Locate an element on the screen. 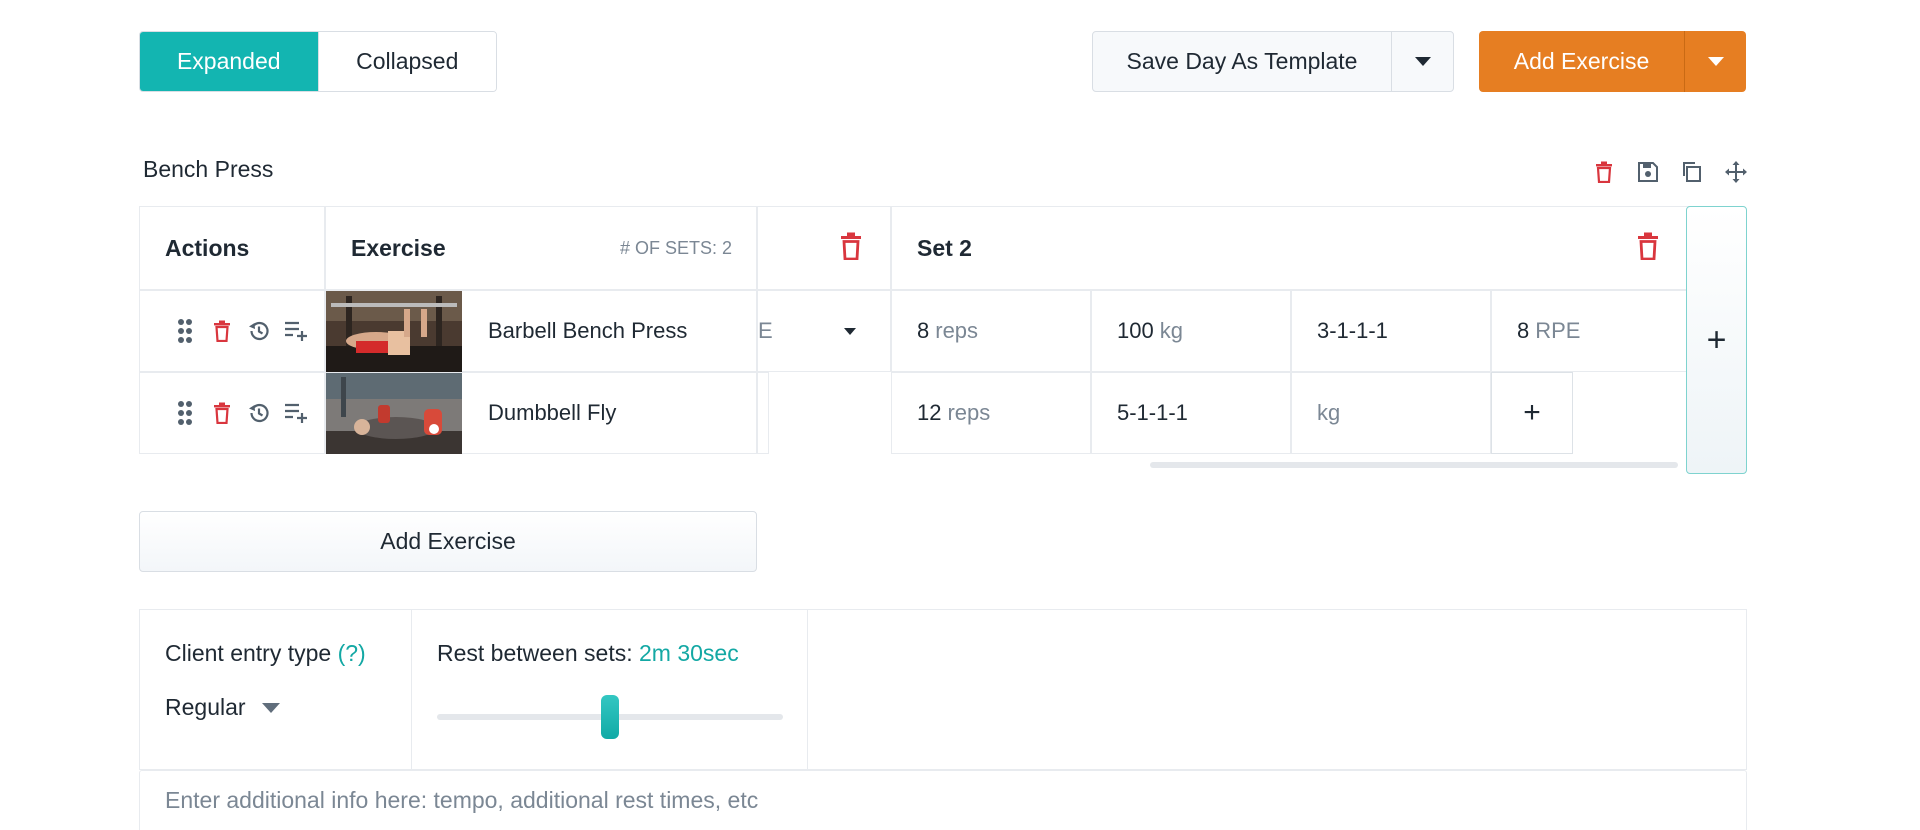 Image resolution: width=1920 pixels, height=830 pixels. view-toggle: Expanded Collapsed is located at coordinates (318, 61).